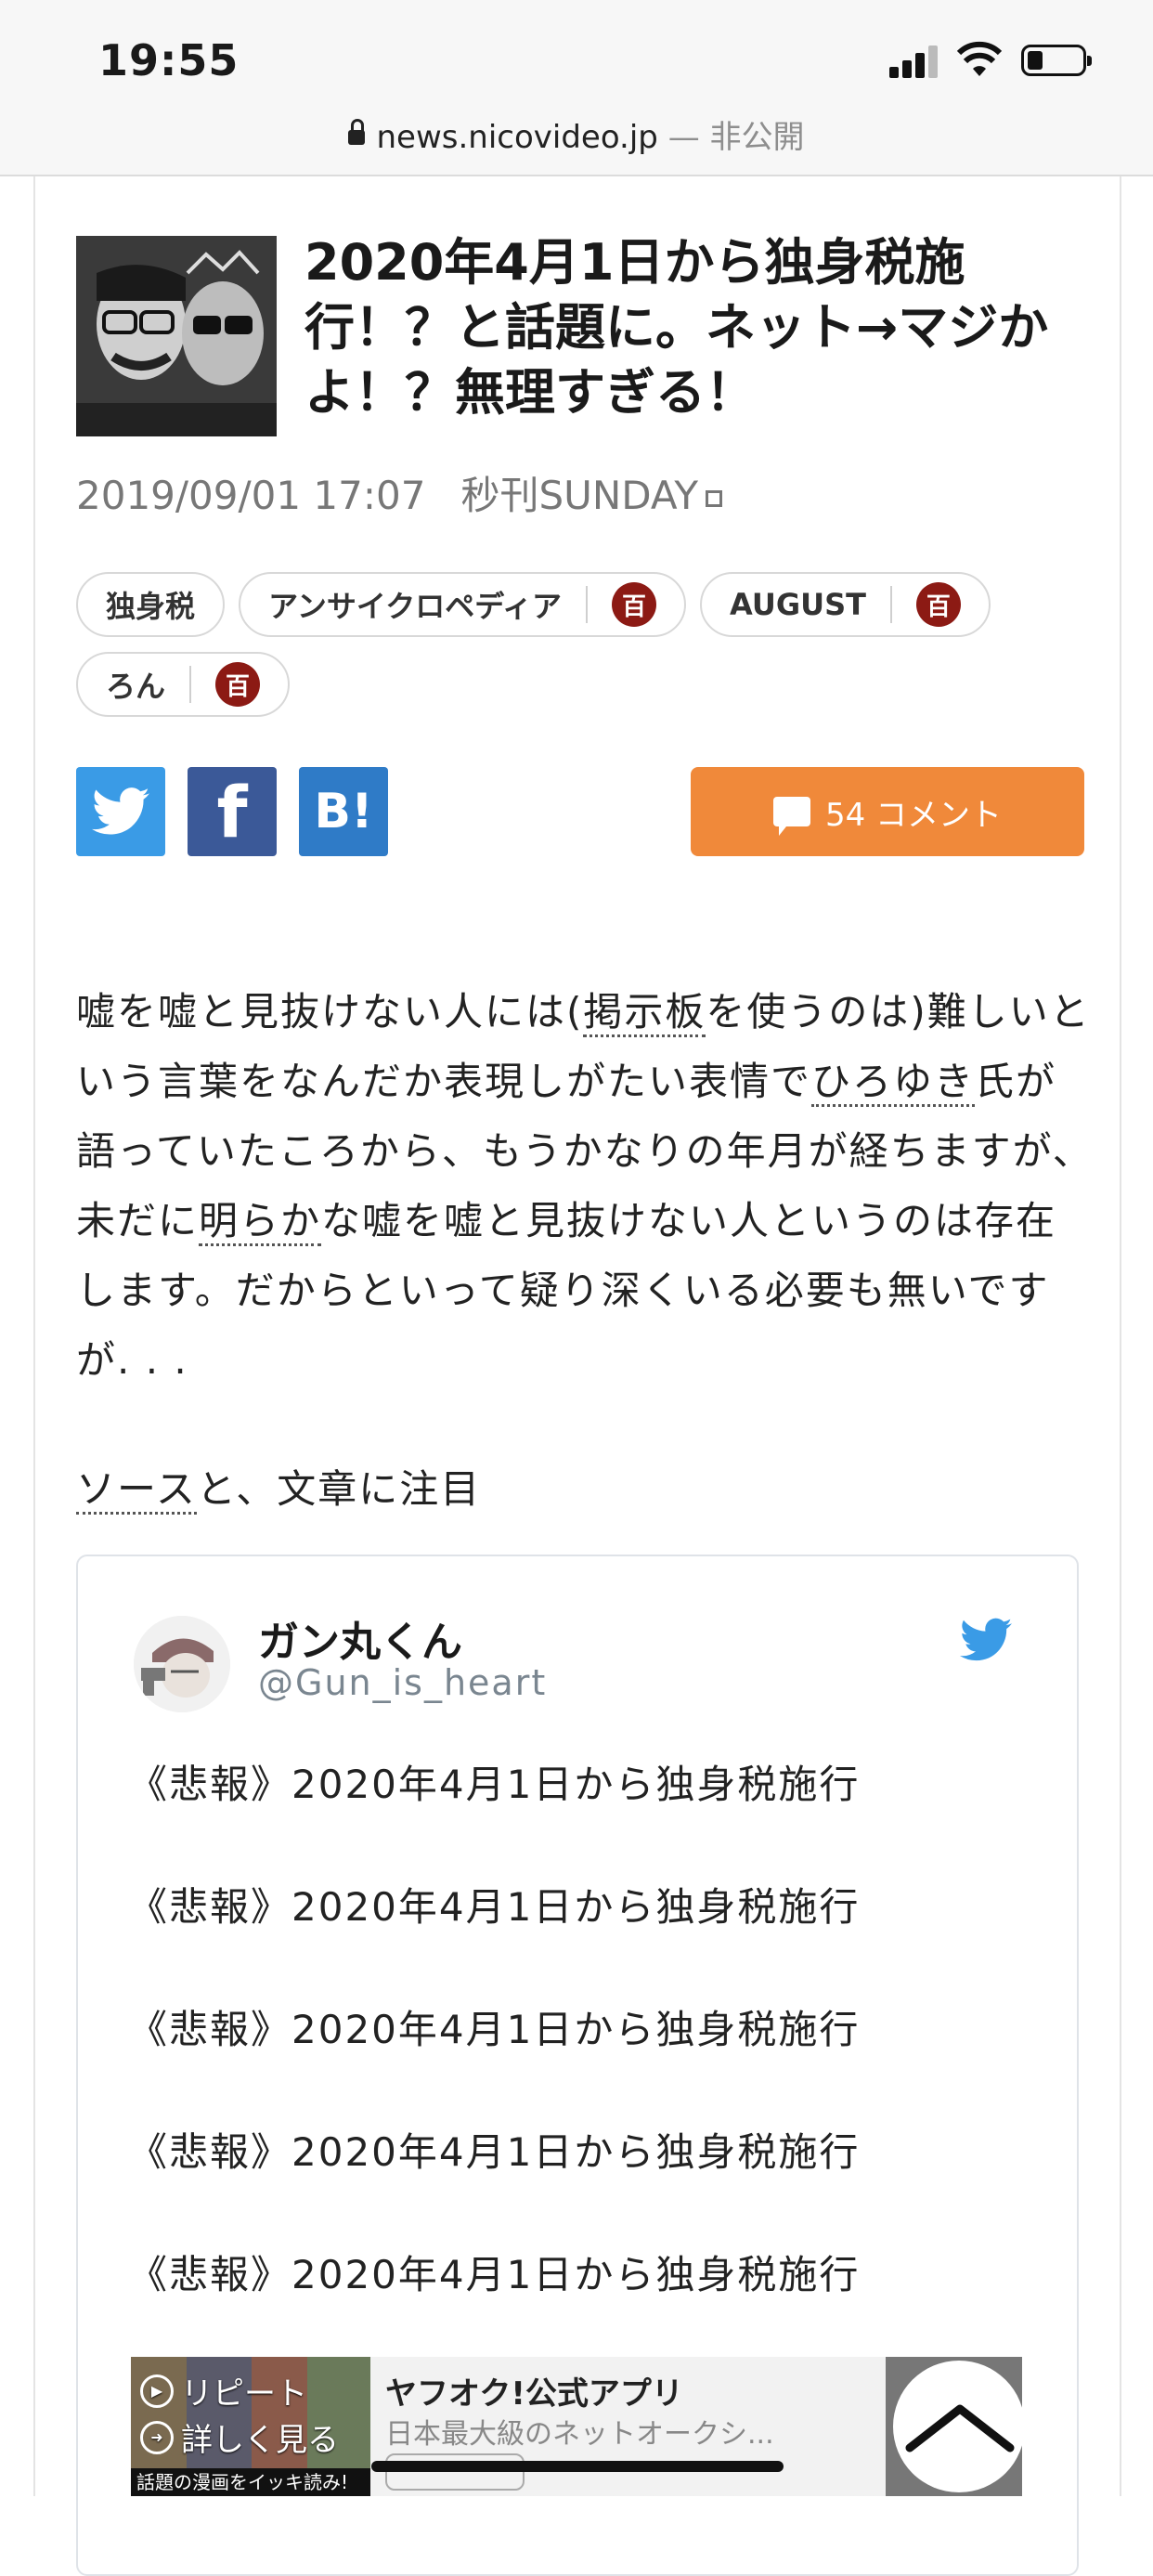  Describe the element at coordinates (157, 2391) in the screenshot. I see `play-icon: ▶` at that location.